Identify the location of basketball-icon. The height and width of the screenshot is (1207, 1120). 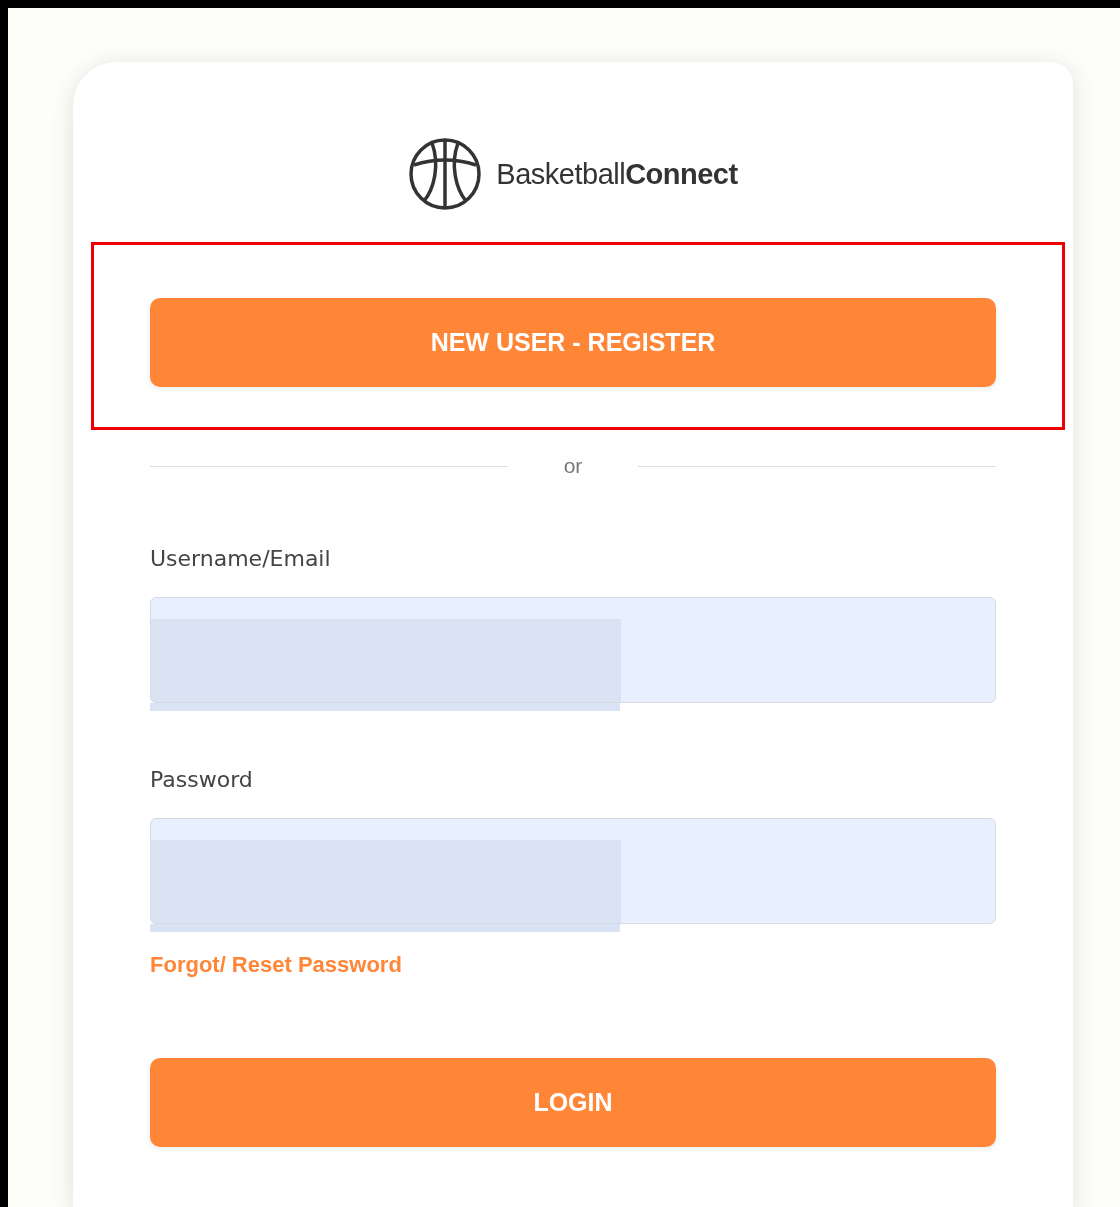
(445, 174).